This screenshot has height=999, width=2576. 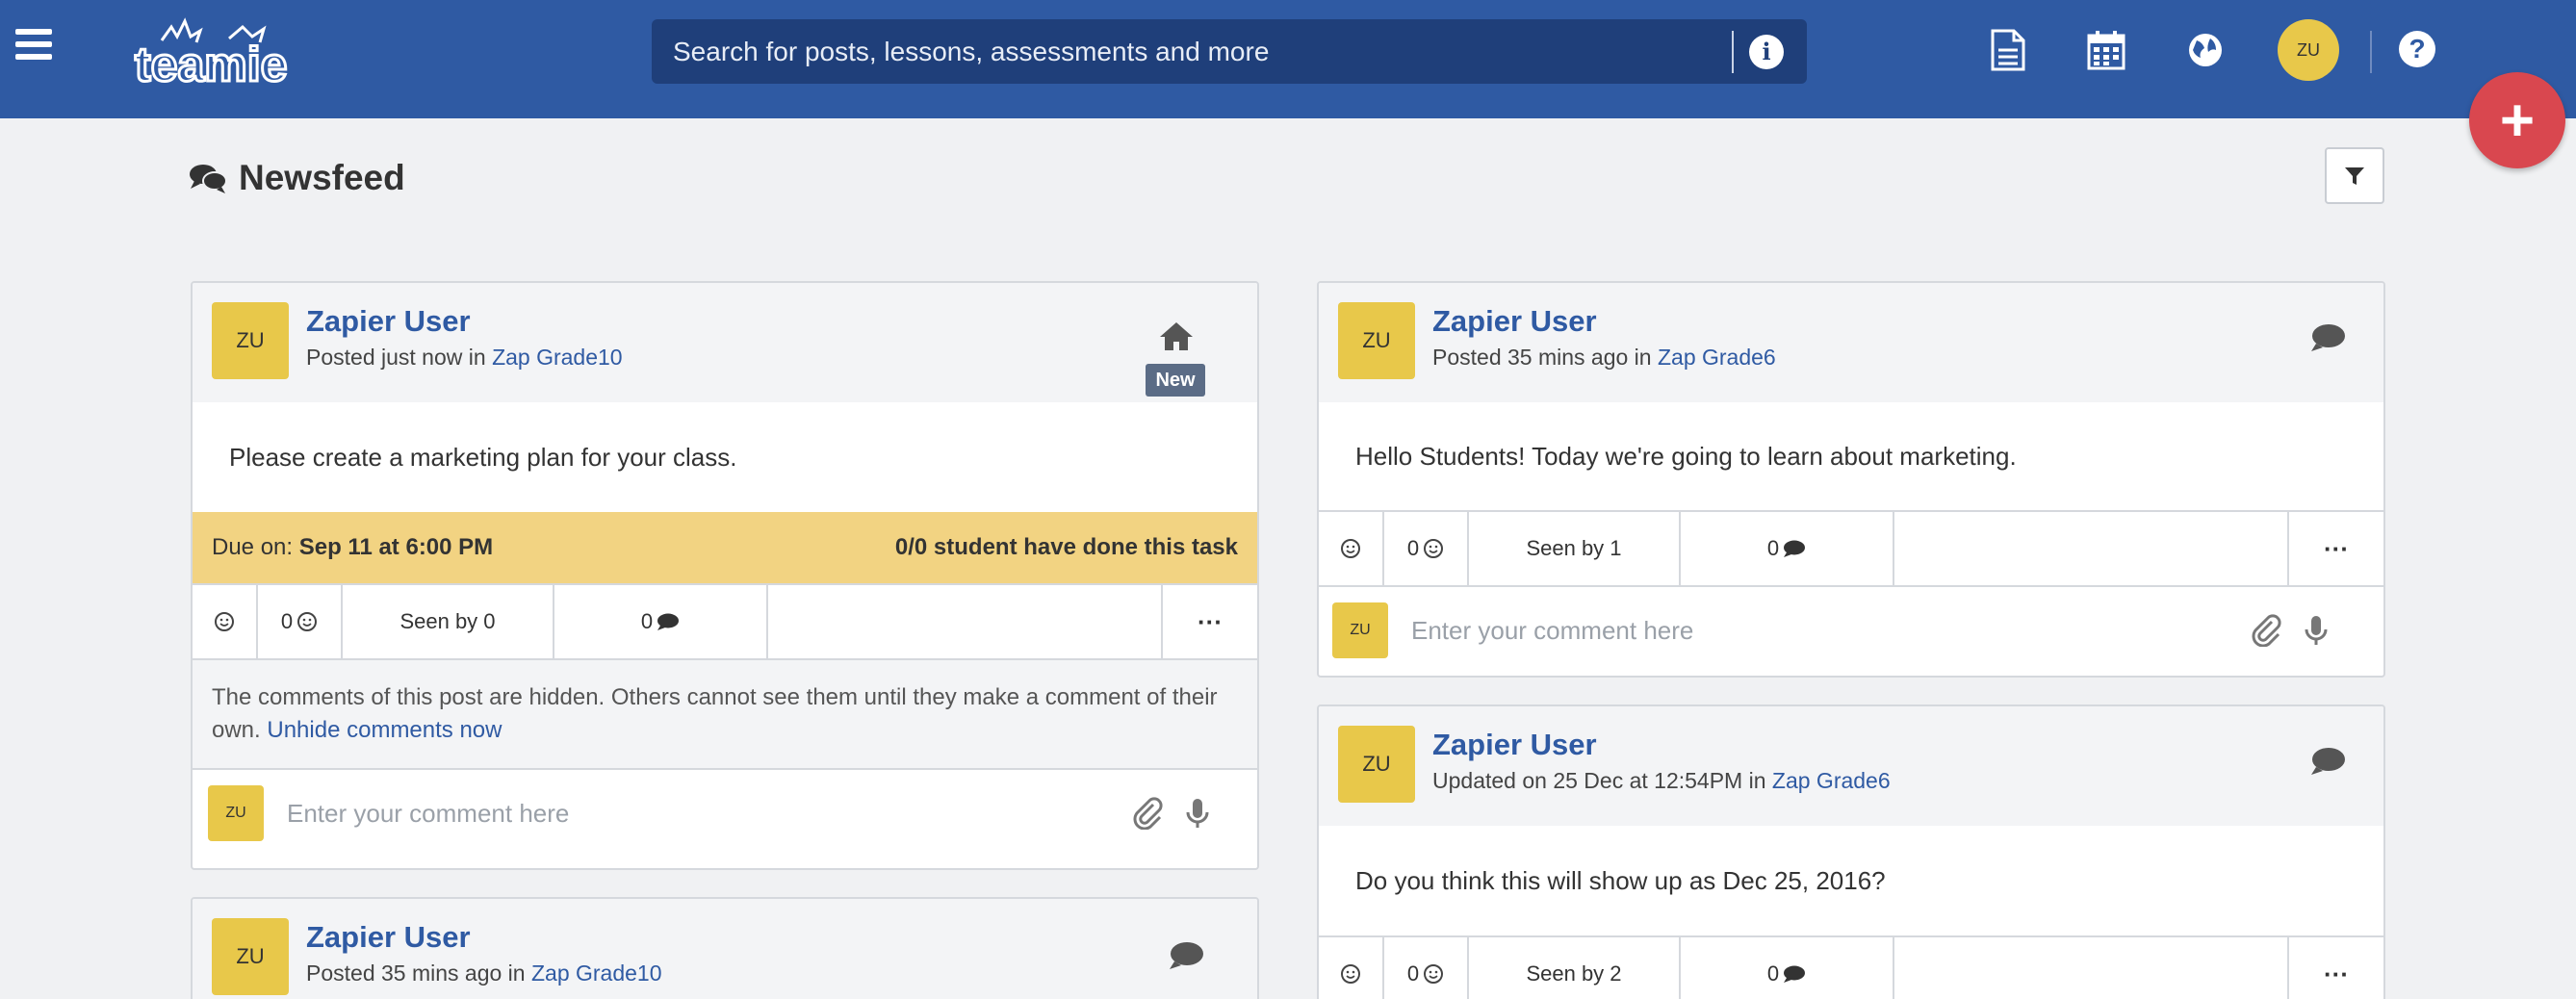 What do you see at coordinates (1192, 51) in the screenshot?
I see `search-input` at bounding box center [1192, 51].